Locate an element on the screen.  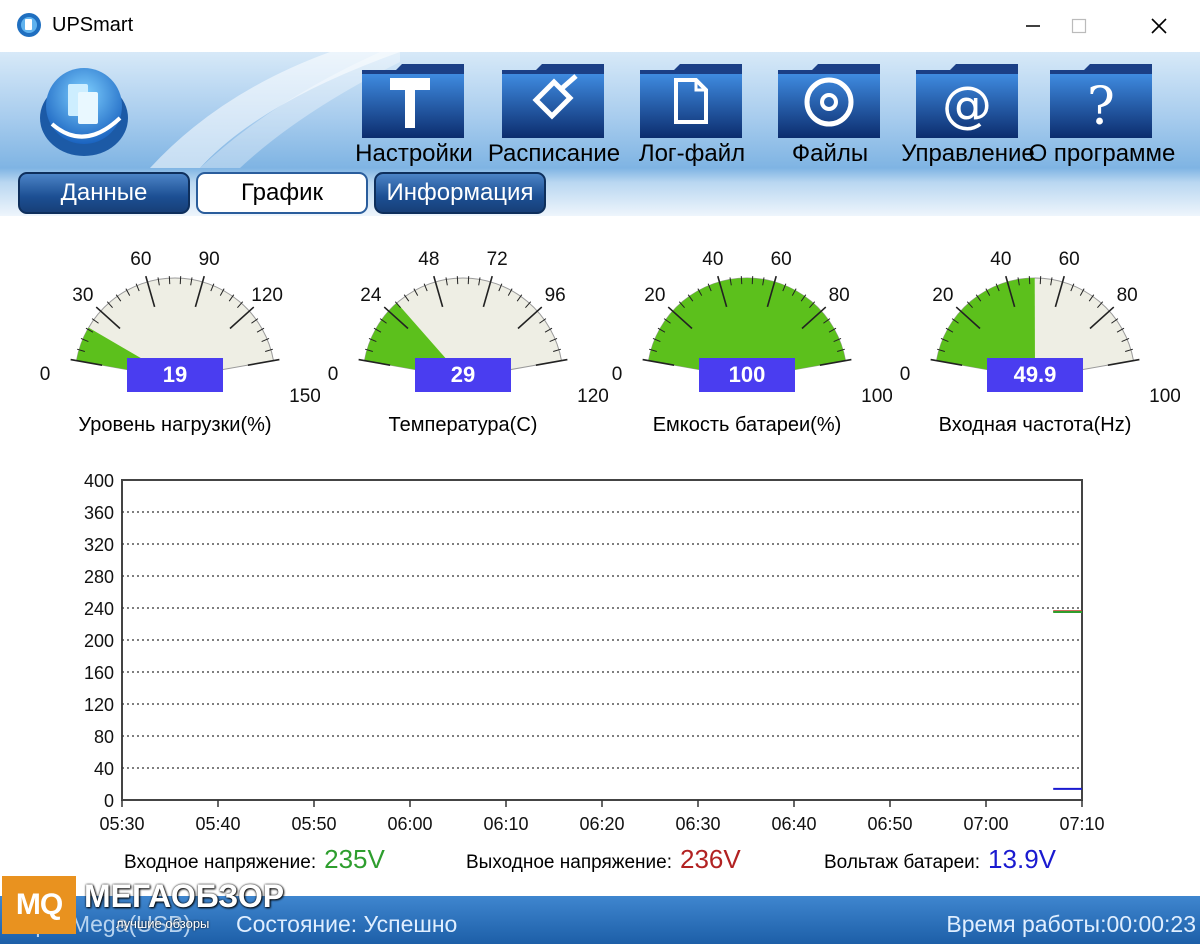
input-voltage-label: Входное напряжение: is located at coordinates (220, 862).